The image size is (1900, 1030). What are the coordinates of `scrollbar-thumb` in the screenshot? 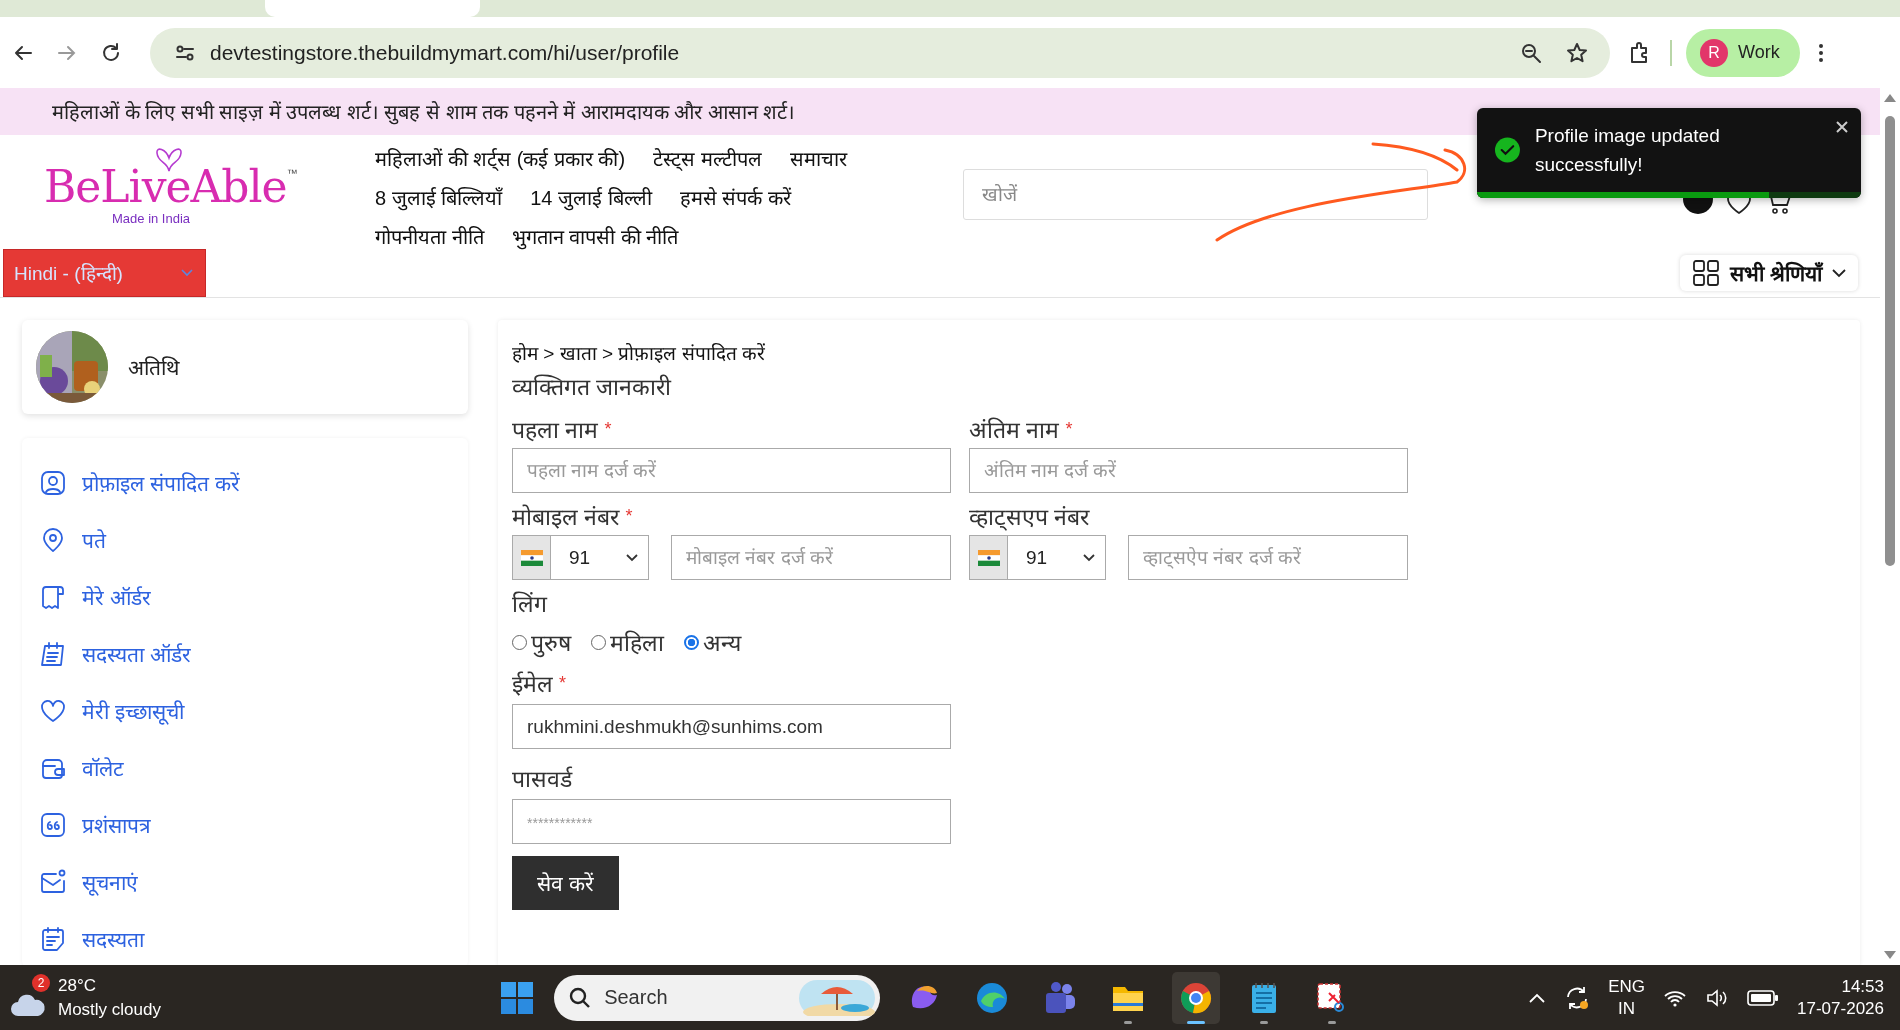 It's located at (1890, 341).